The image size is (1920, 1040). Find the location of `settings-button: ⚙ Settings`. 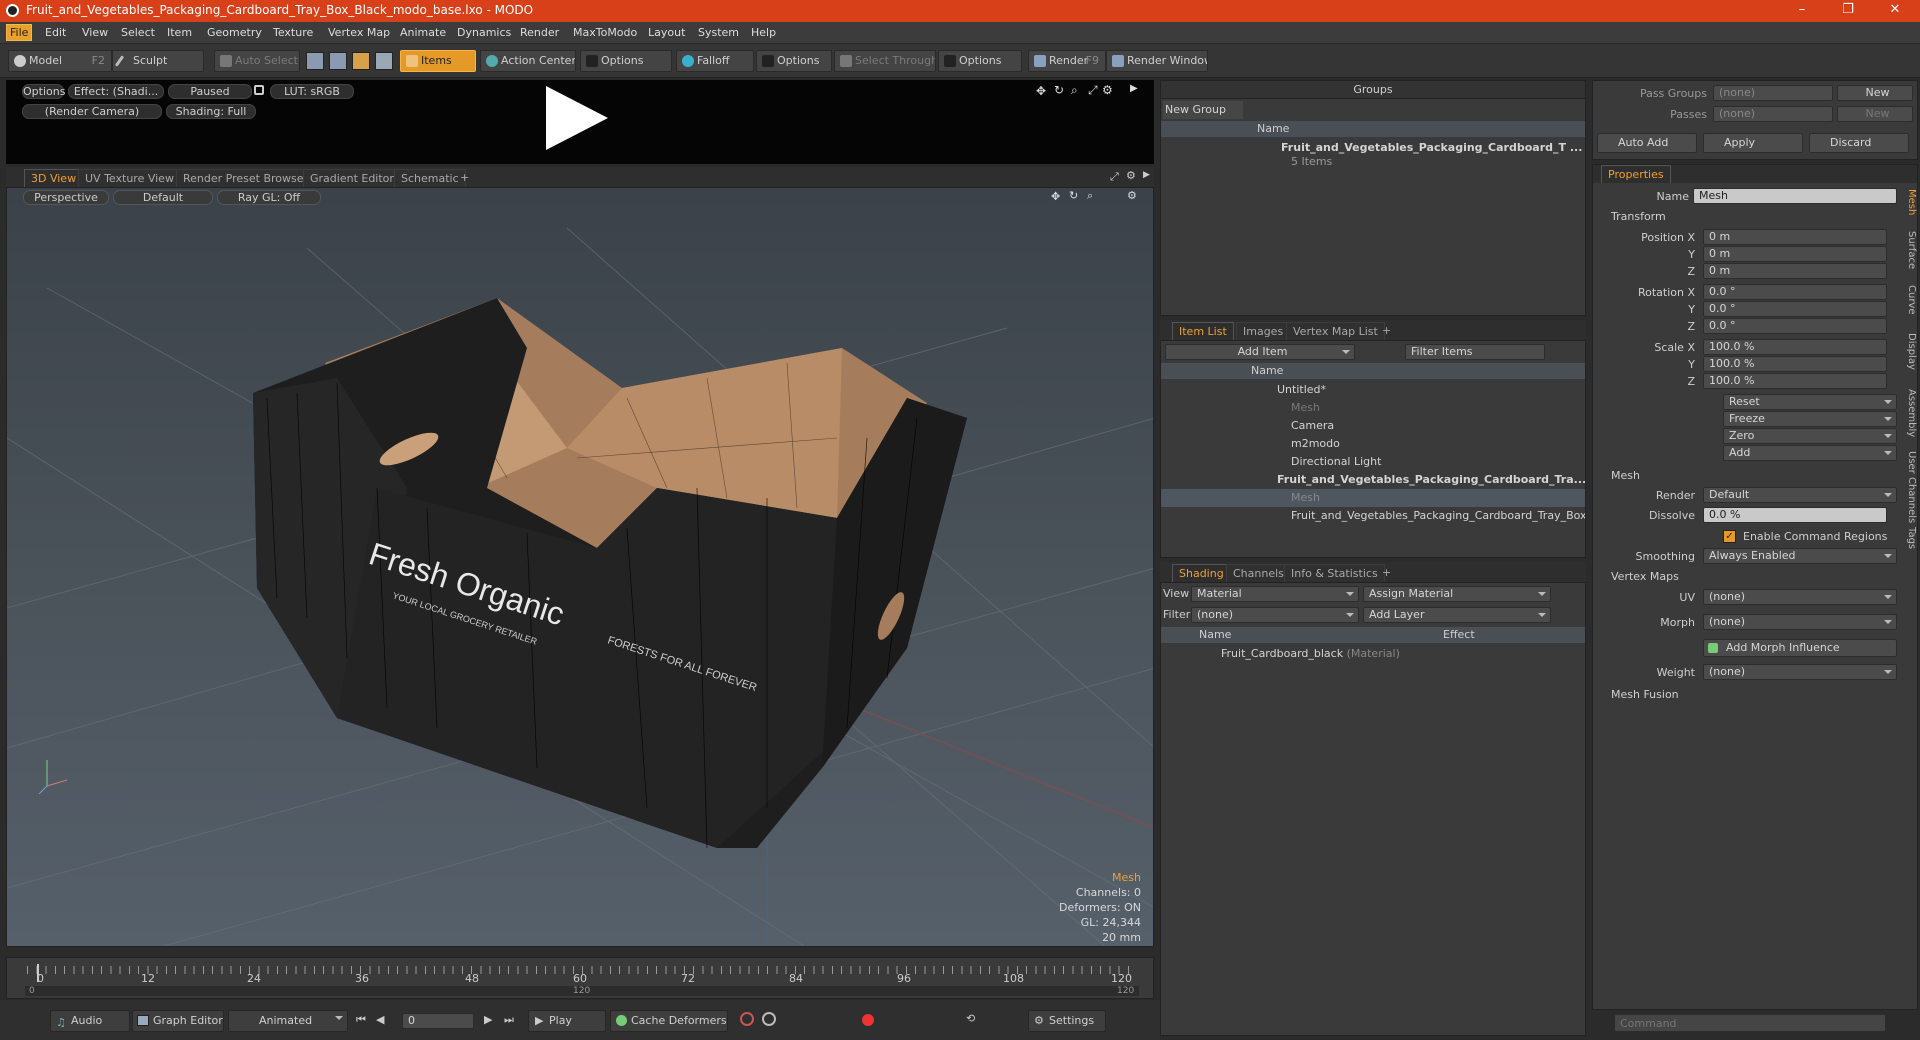

settings-button: ⚙ Settings is located at coordinates (1067, 1021).